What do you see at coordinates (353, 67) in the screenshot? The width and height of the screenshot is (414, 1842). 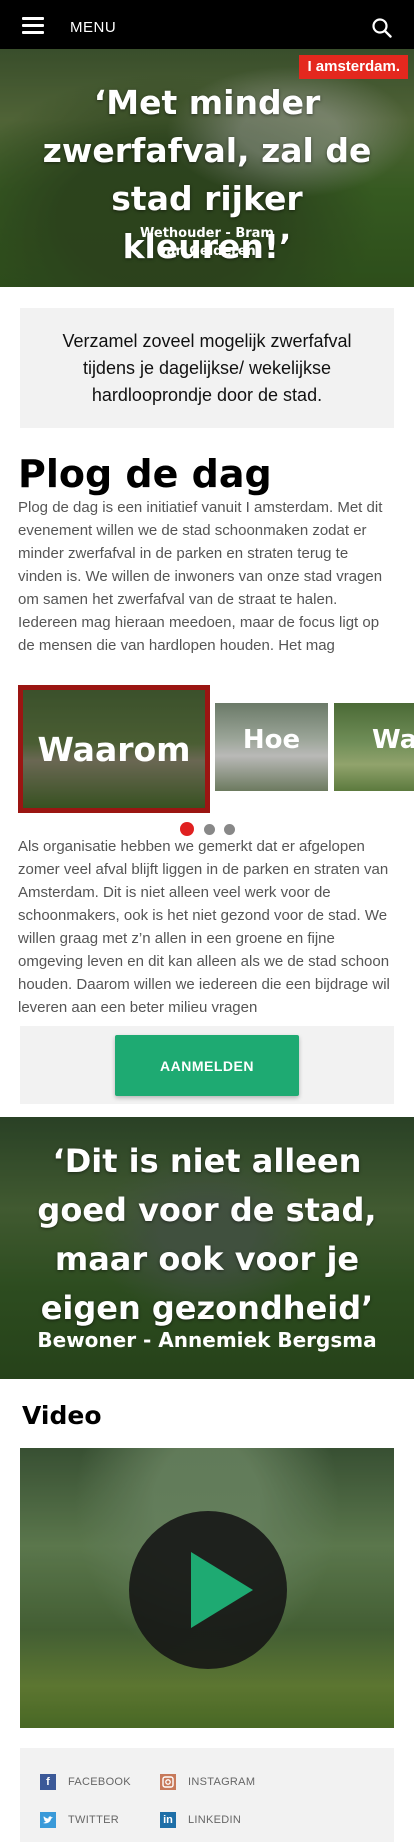 I see `iamsterdam-logo: I amsterdam.` at bounding box center [353, 67].